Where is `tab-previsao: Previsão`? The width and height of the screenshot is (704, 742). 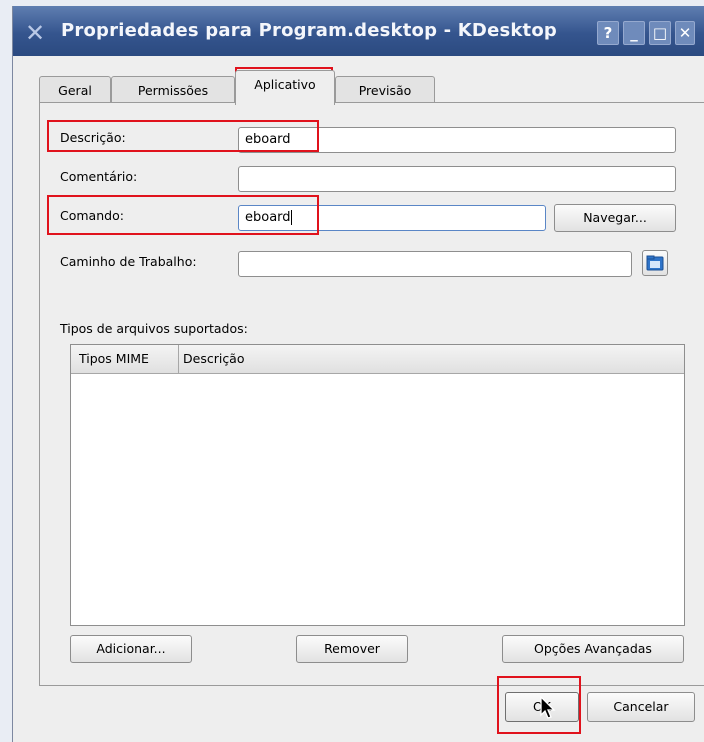
tab-previsao: Previsão is located at coordinates (385, 90).